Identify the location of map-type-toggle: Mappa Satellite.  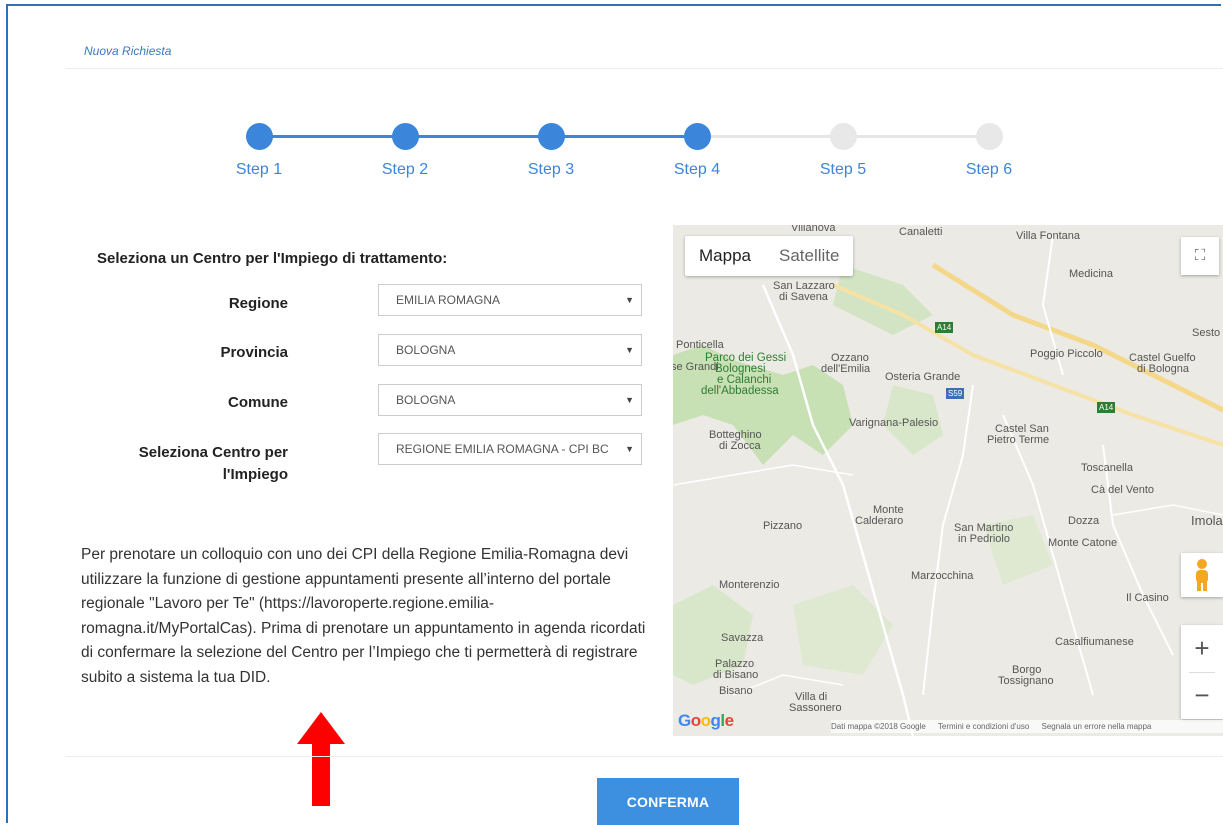
(769, 256).